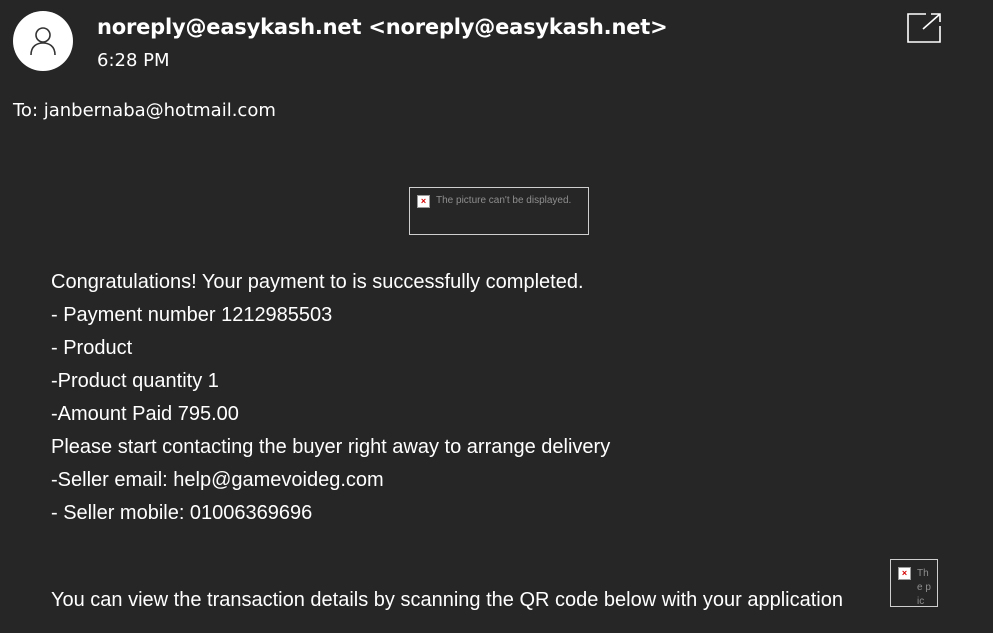 Image resolution: width=993 pixels, height=633 pixels. I want to click on qr-image-placeholder: × The pic, so click(914, 583).